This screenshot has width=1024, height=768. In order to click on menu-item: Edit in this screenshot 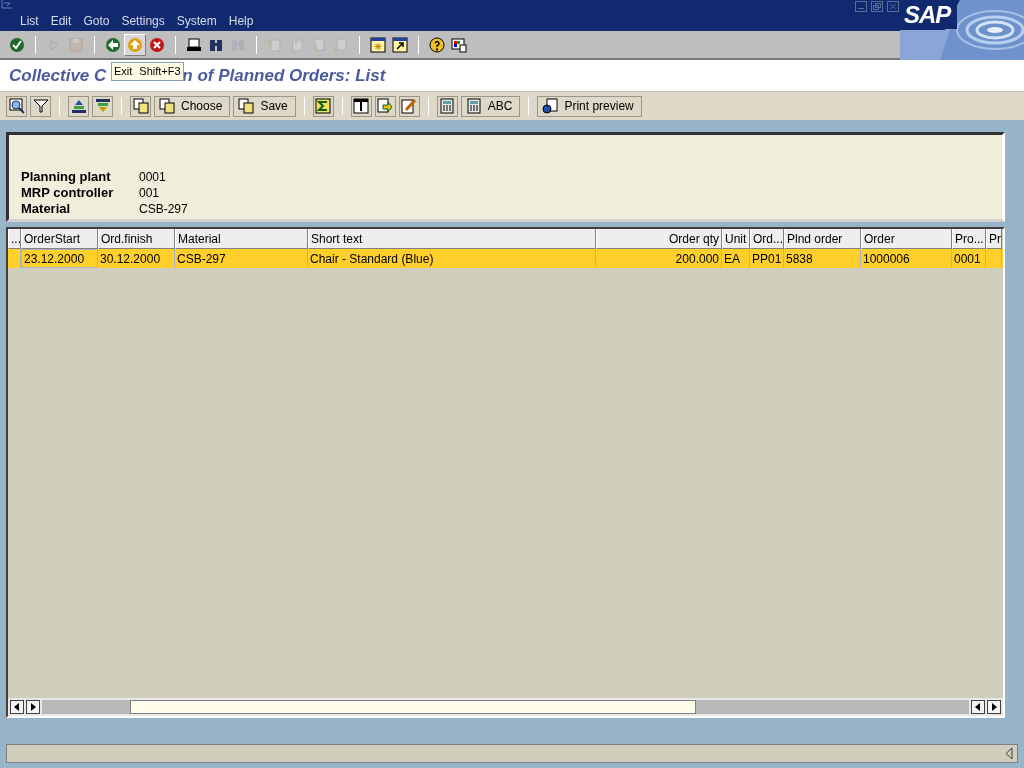, I will do `click(61, 21)`.